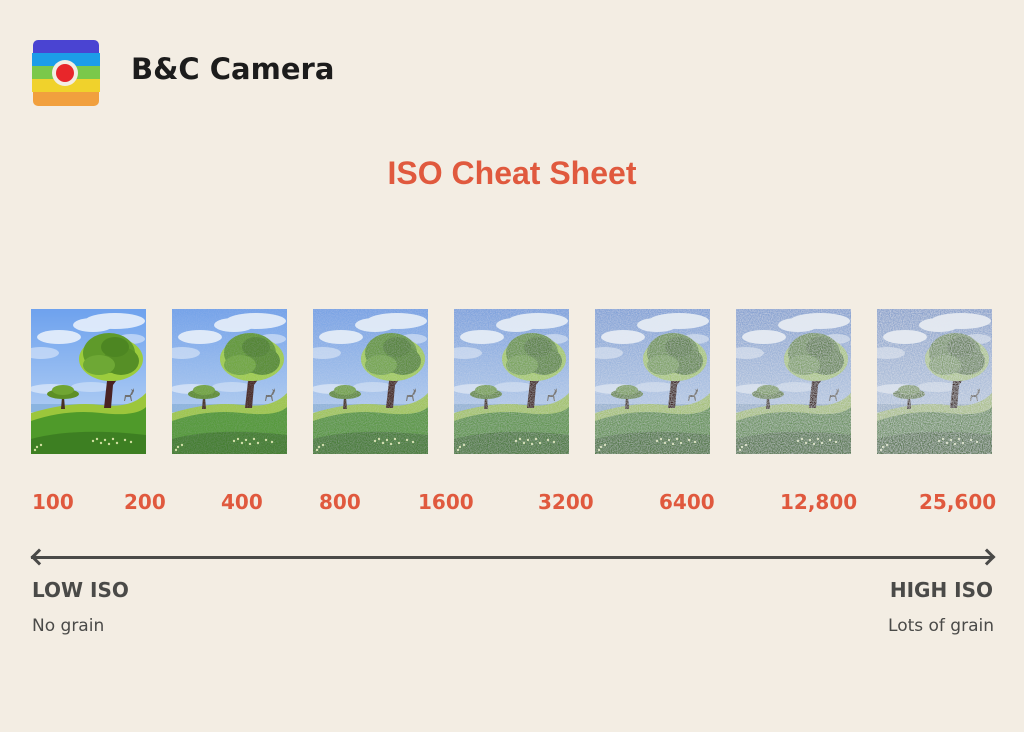 This screenshot has height=732, width=1024. What do you see at coordinates (145, 502) in the screenshot?
I see `iso-value: 200` at bounding box center [145, 502].